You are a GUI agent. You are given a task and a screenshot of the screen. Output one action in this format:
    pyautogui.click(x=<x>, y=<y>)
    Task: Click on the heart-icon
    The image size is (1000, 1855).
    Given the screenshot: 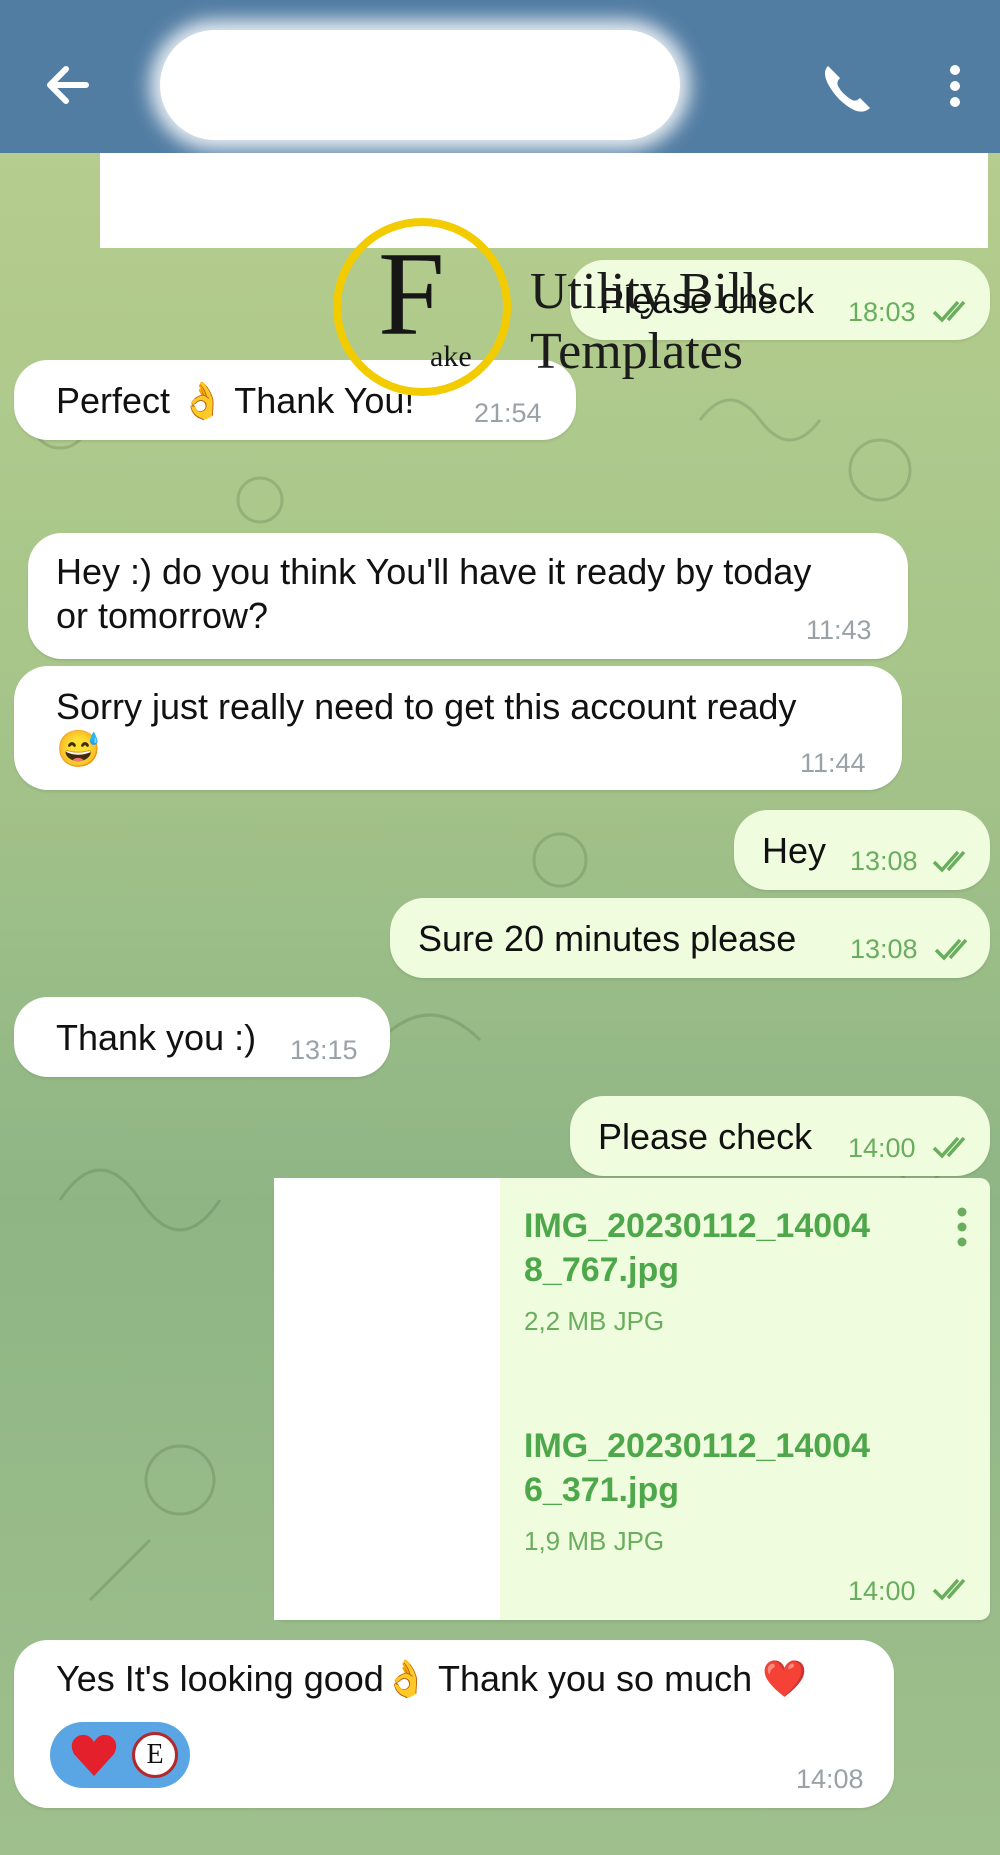 What is the action you would take?
    pyautogui.click(x=94, y=1755)
    